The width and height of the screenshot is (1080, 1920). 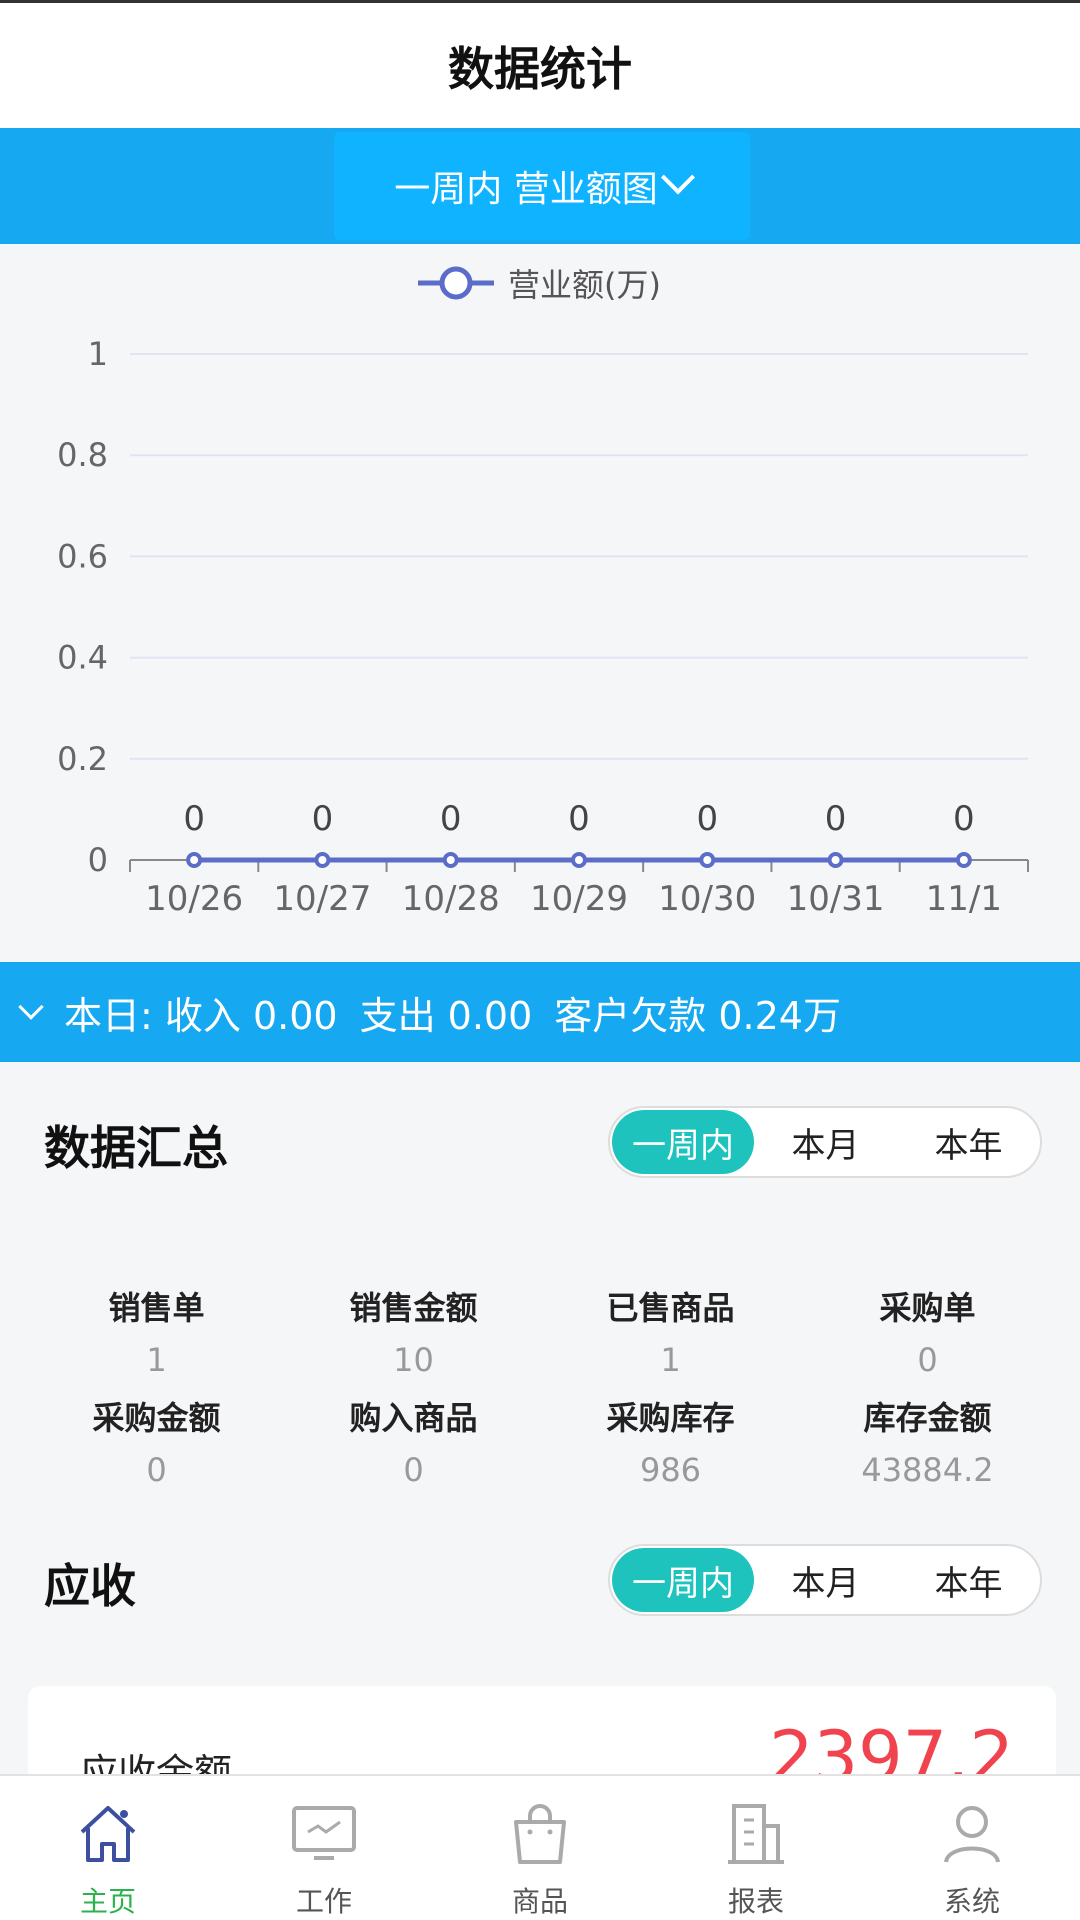 I want to click on tab-label: 报表, so click(x=755, y=1901).